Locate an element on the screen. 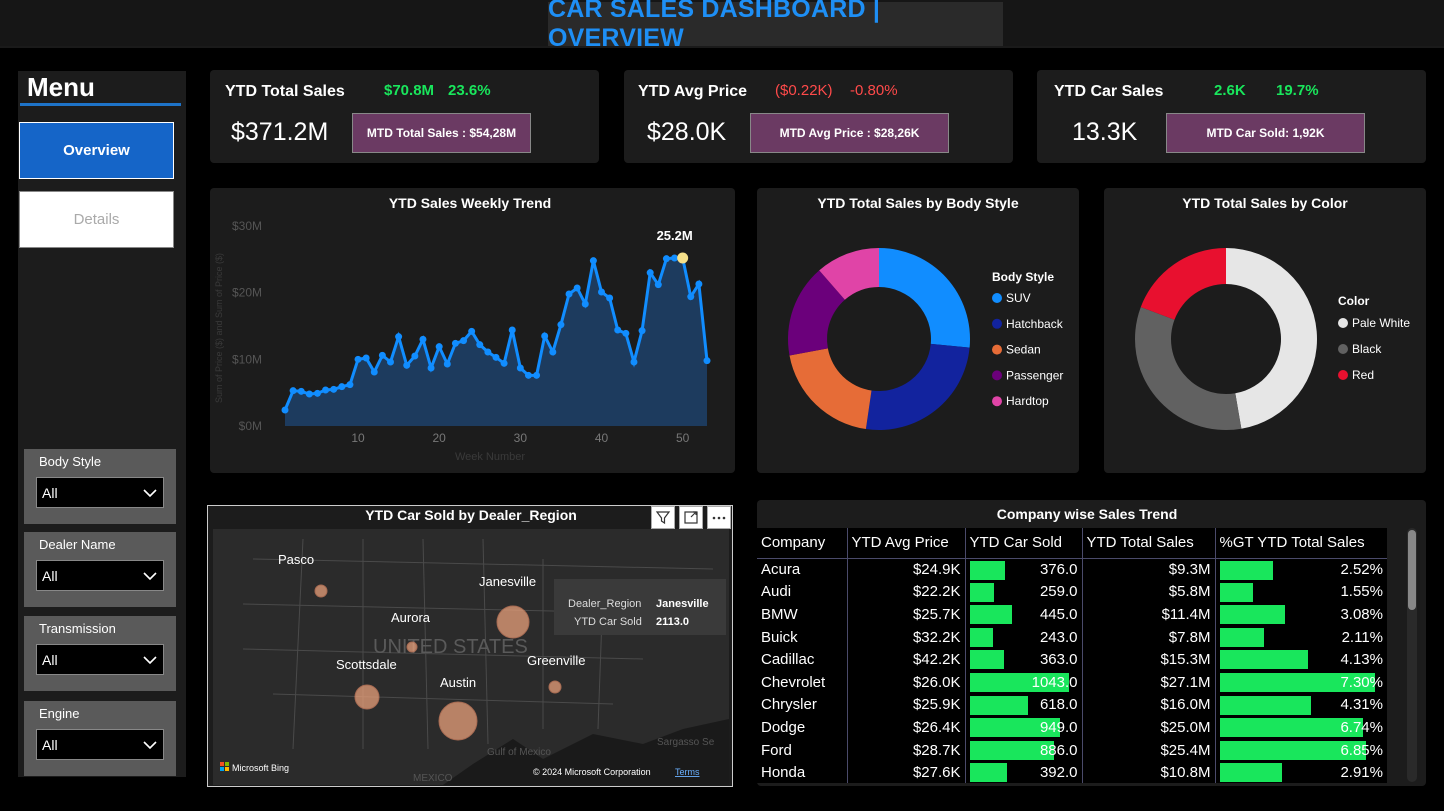 This screenshot has height=811, width=1444. table-row: Ford $28.7K 886.0 $25.4M 6.85% is located at coordinates (1072, 750).